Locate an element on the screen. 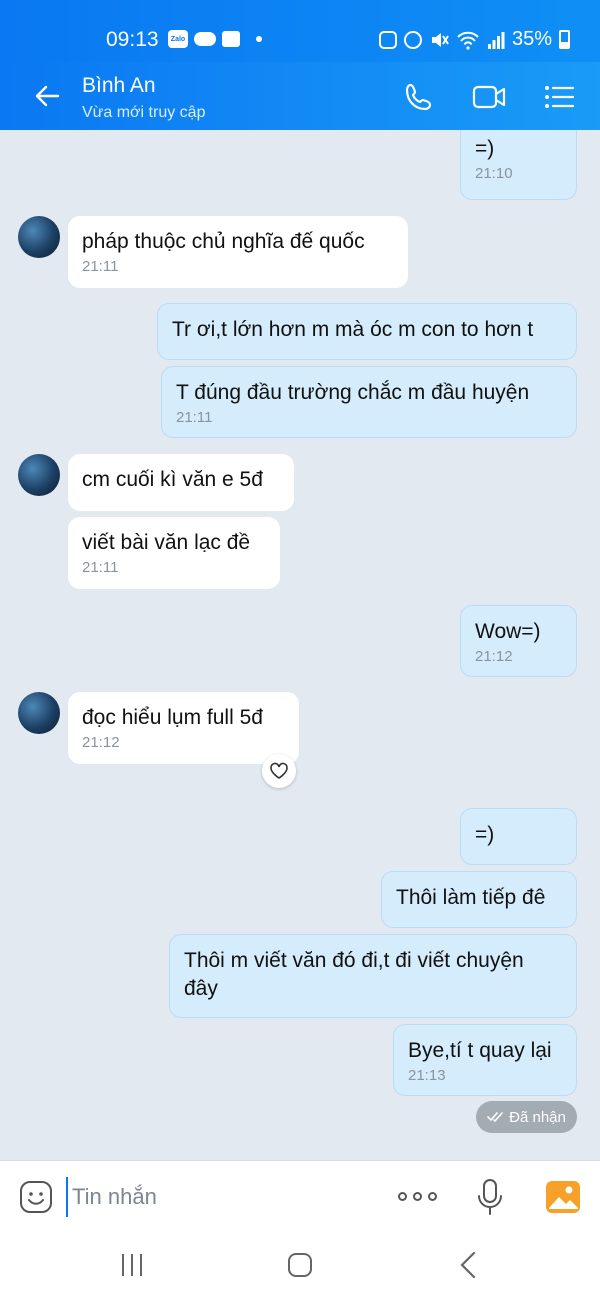 The width and height of the screenshot is (600, 1300). reaction-heart-button is located at coordinates (279, 771).